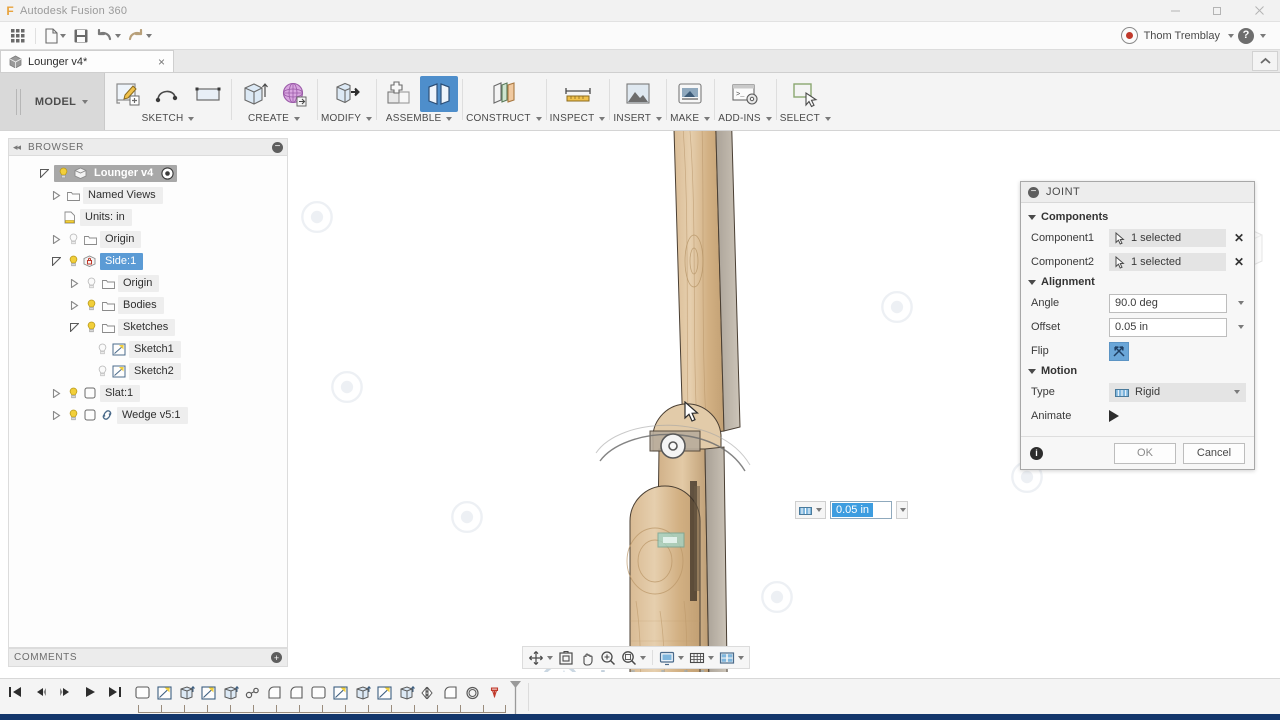  What do you see at coordinates (168, 118) in the screenshot?
I see `ribbon-label-sketch: SKETCH` at bounding box center [168, 118].